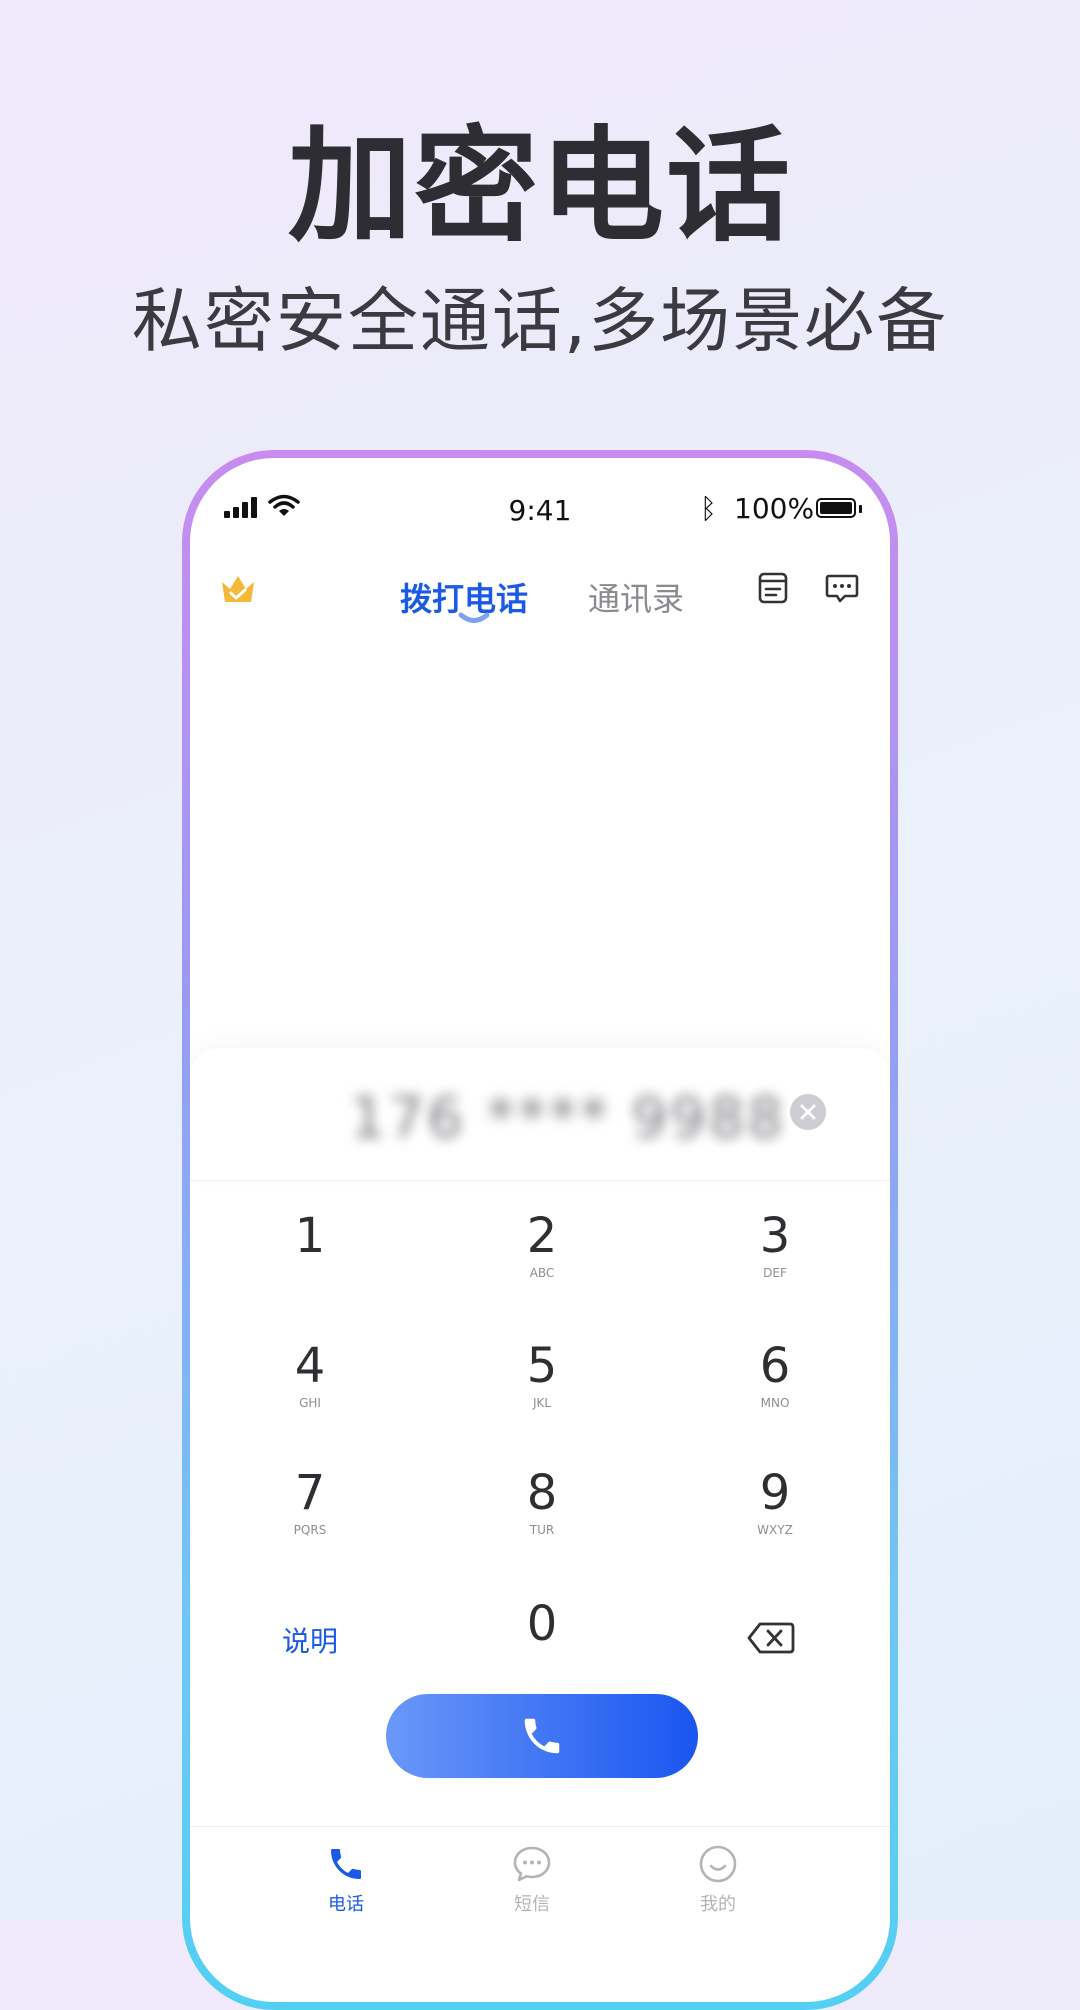 This screenshot has width=1080, height=2010. I want to click on close-icon, so click(808, 1112).